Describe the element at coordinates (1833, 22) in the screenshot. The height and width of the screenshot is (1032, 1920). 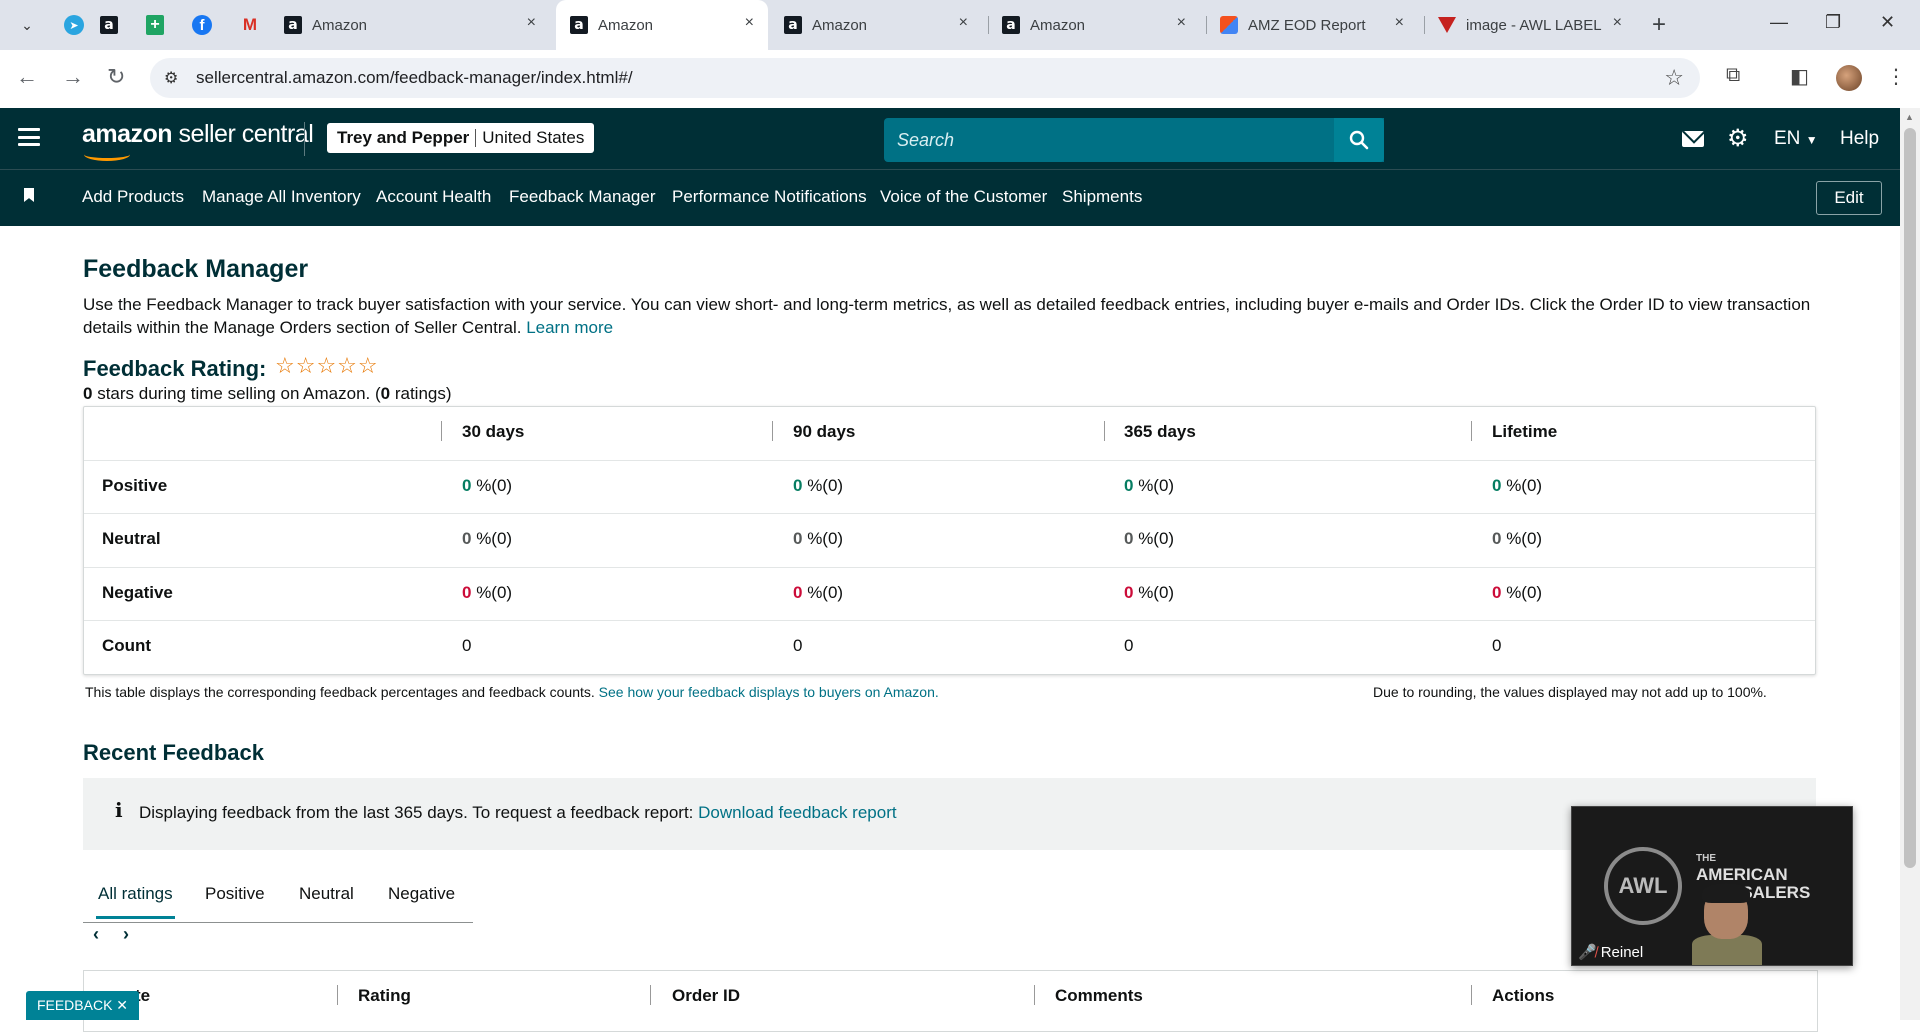
I see `restore-icon: ❐` at that location.